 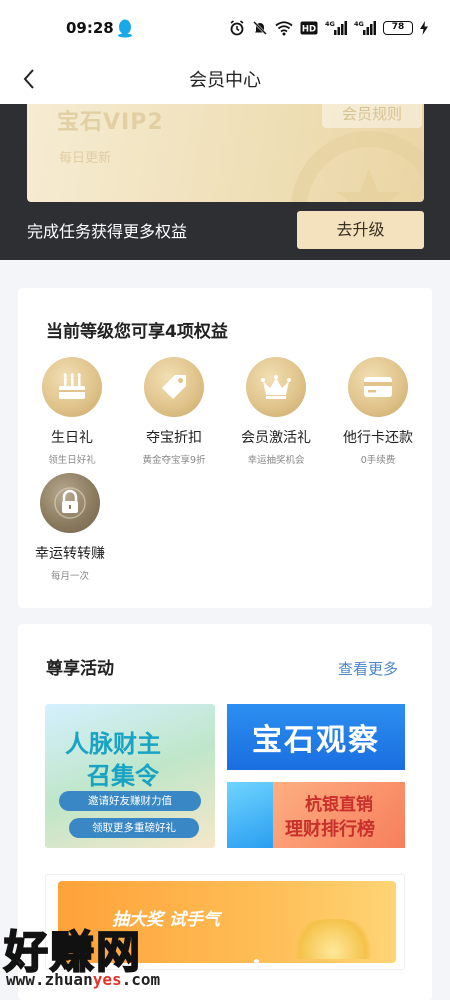 I want to click on status-icons: HD 4G 4G 78, so click(x=328, y=28).